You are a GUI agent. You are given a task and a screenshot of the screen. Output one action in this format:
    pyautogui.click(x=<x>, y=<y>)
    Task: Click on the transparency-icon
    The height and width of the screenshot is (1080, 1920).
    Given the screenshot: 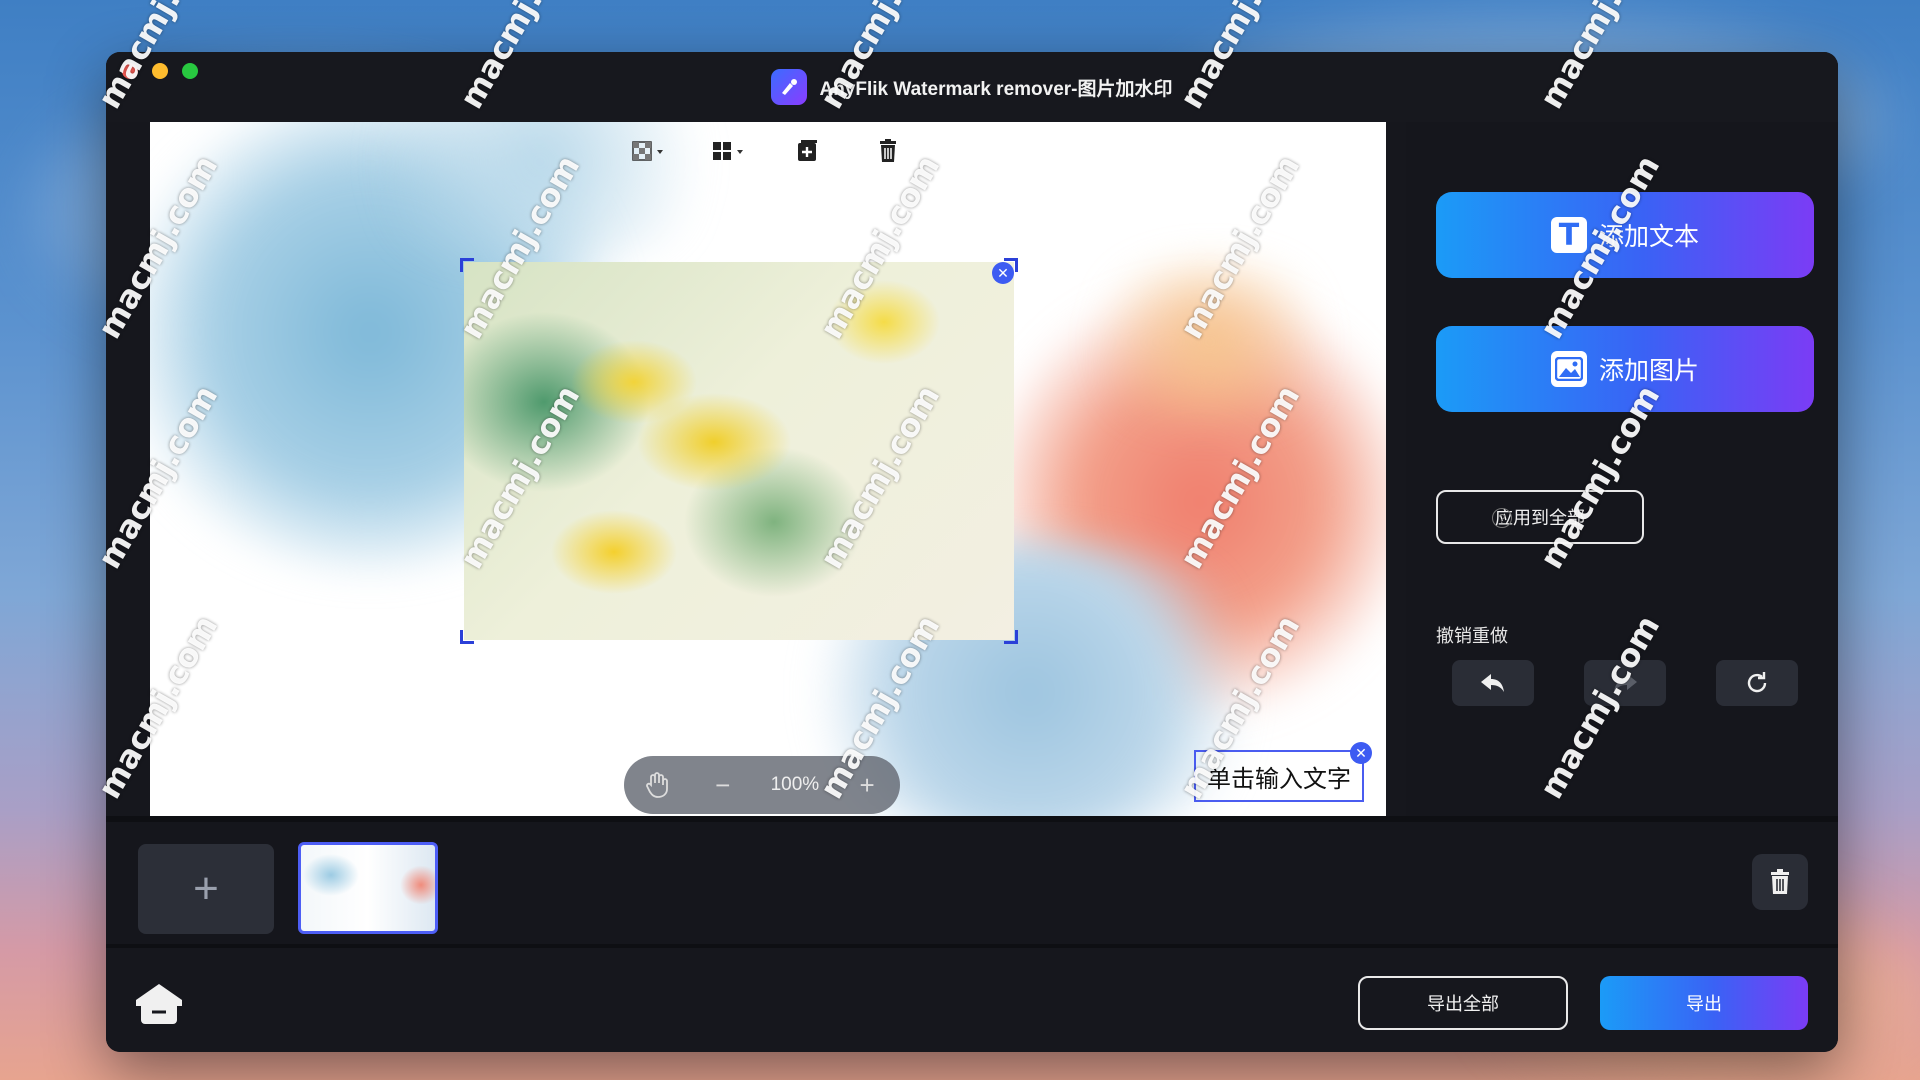 What is the action you would take?
    pyautogui.click(x=648, y=151)
    